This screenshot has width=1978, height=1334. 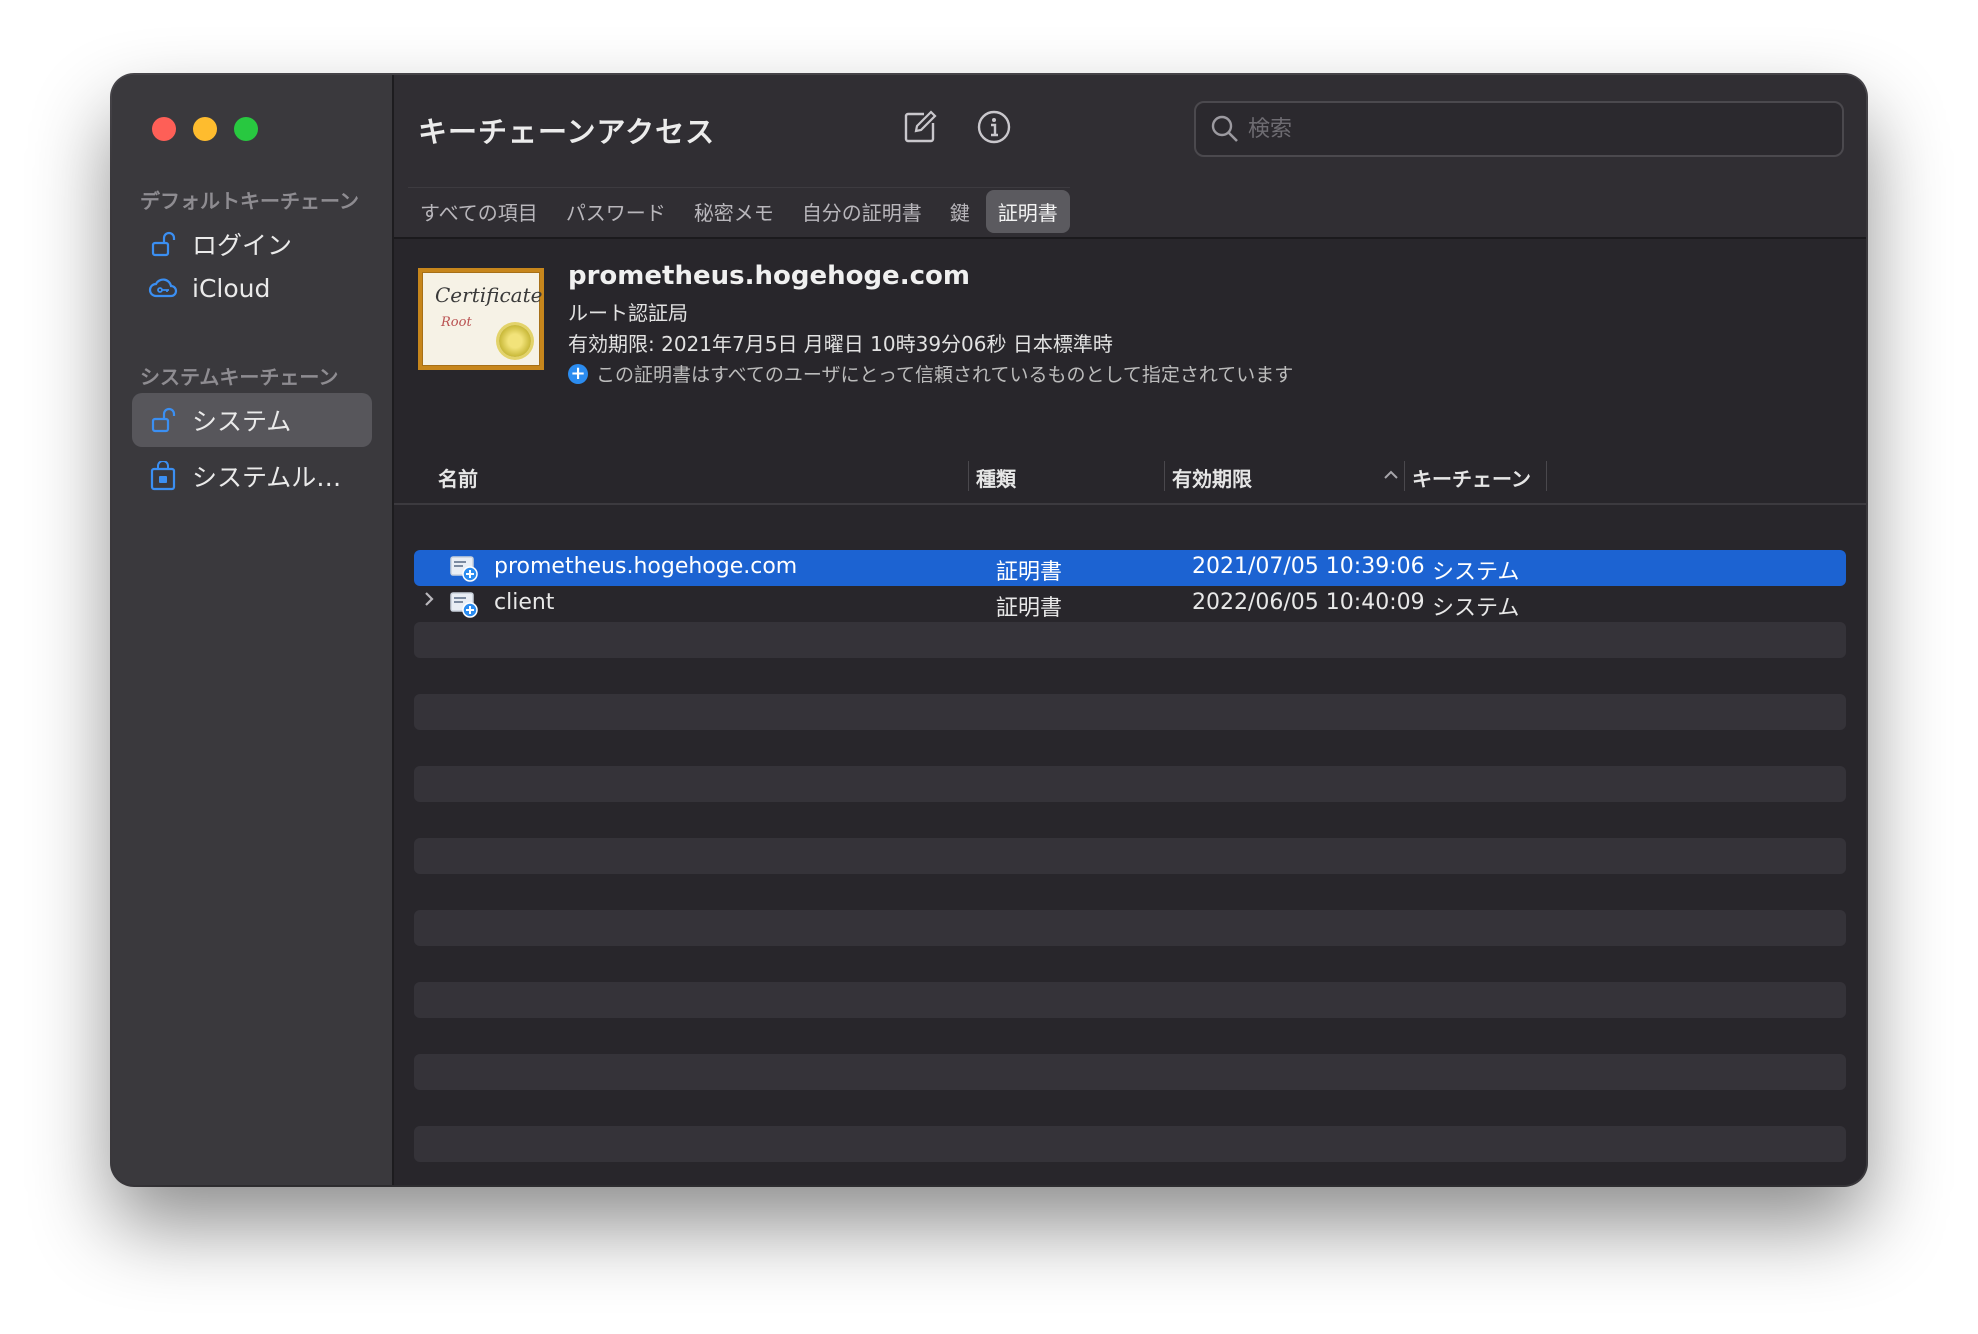 What do you see at coordinates (646, 566) in the screenshot?
I see `row-name: prometheus.hogehoge.com` at bounding box center [646, 566].